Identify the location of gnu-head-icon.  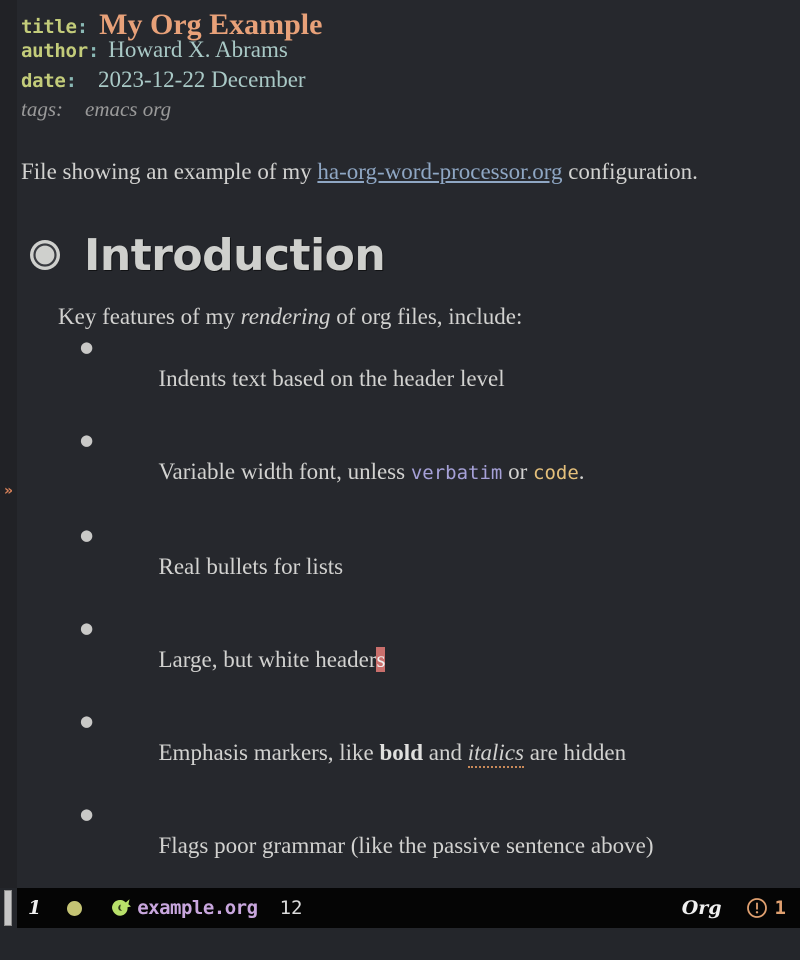
(121, 908).